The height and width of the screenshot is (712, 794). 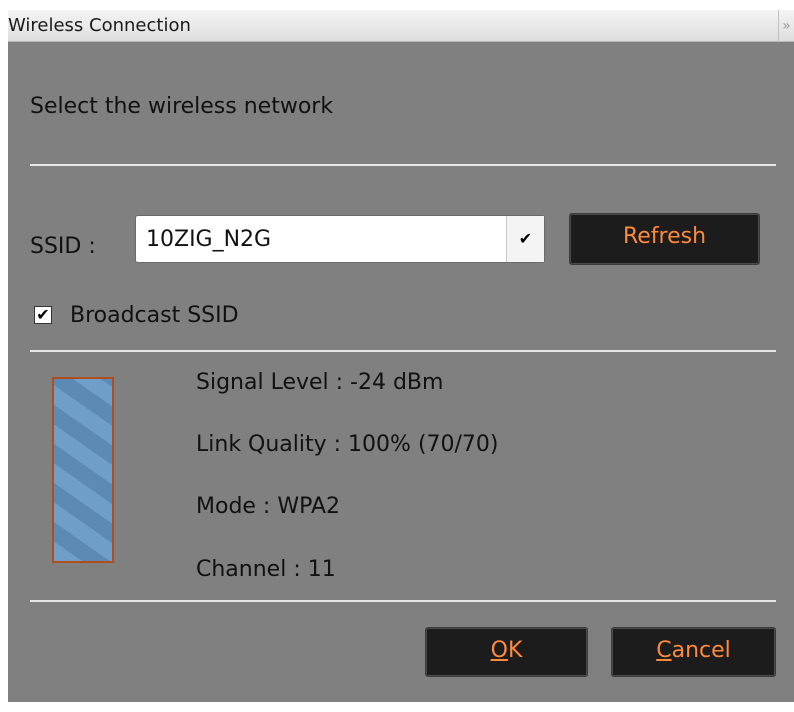 I want to click on signal-level-text: Signal Level : -24 dBm, so click(x=320, y=382).